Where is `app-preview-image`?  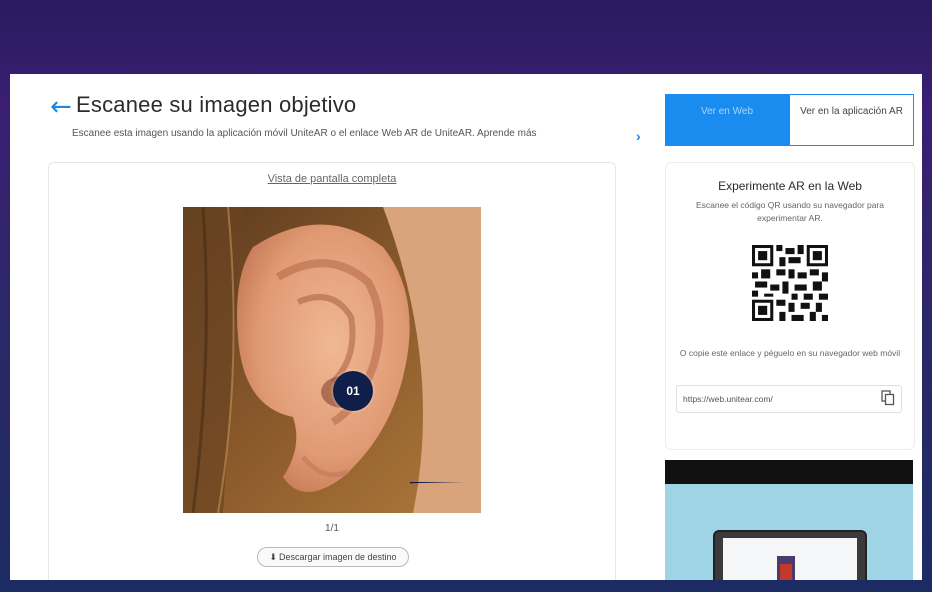 app-preview-image is located at coordinates (789, 520).